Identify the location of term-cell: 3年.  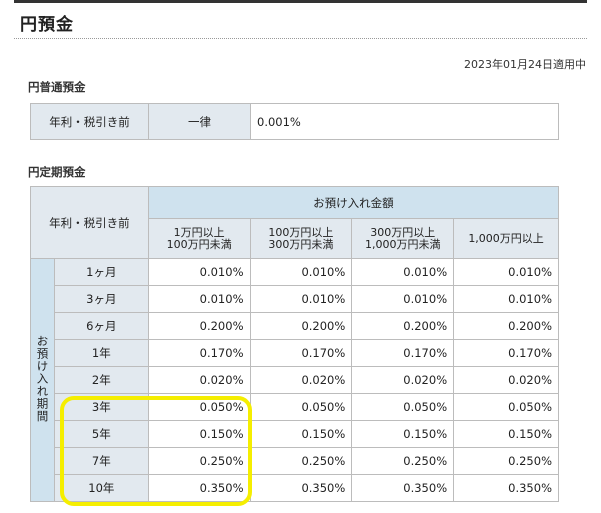
(101, 407).